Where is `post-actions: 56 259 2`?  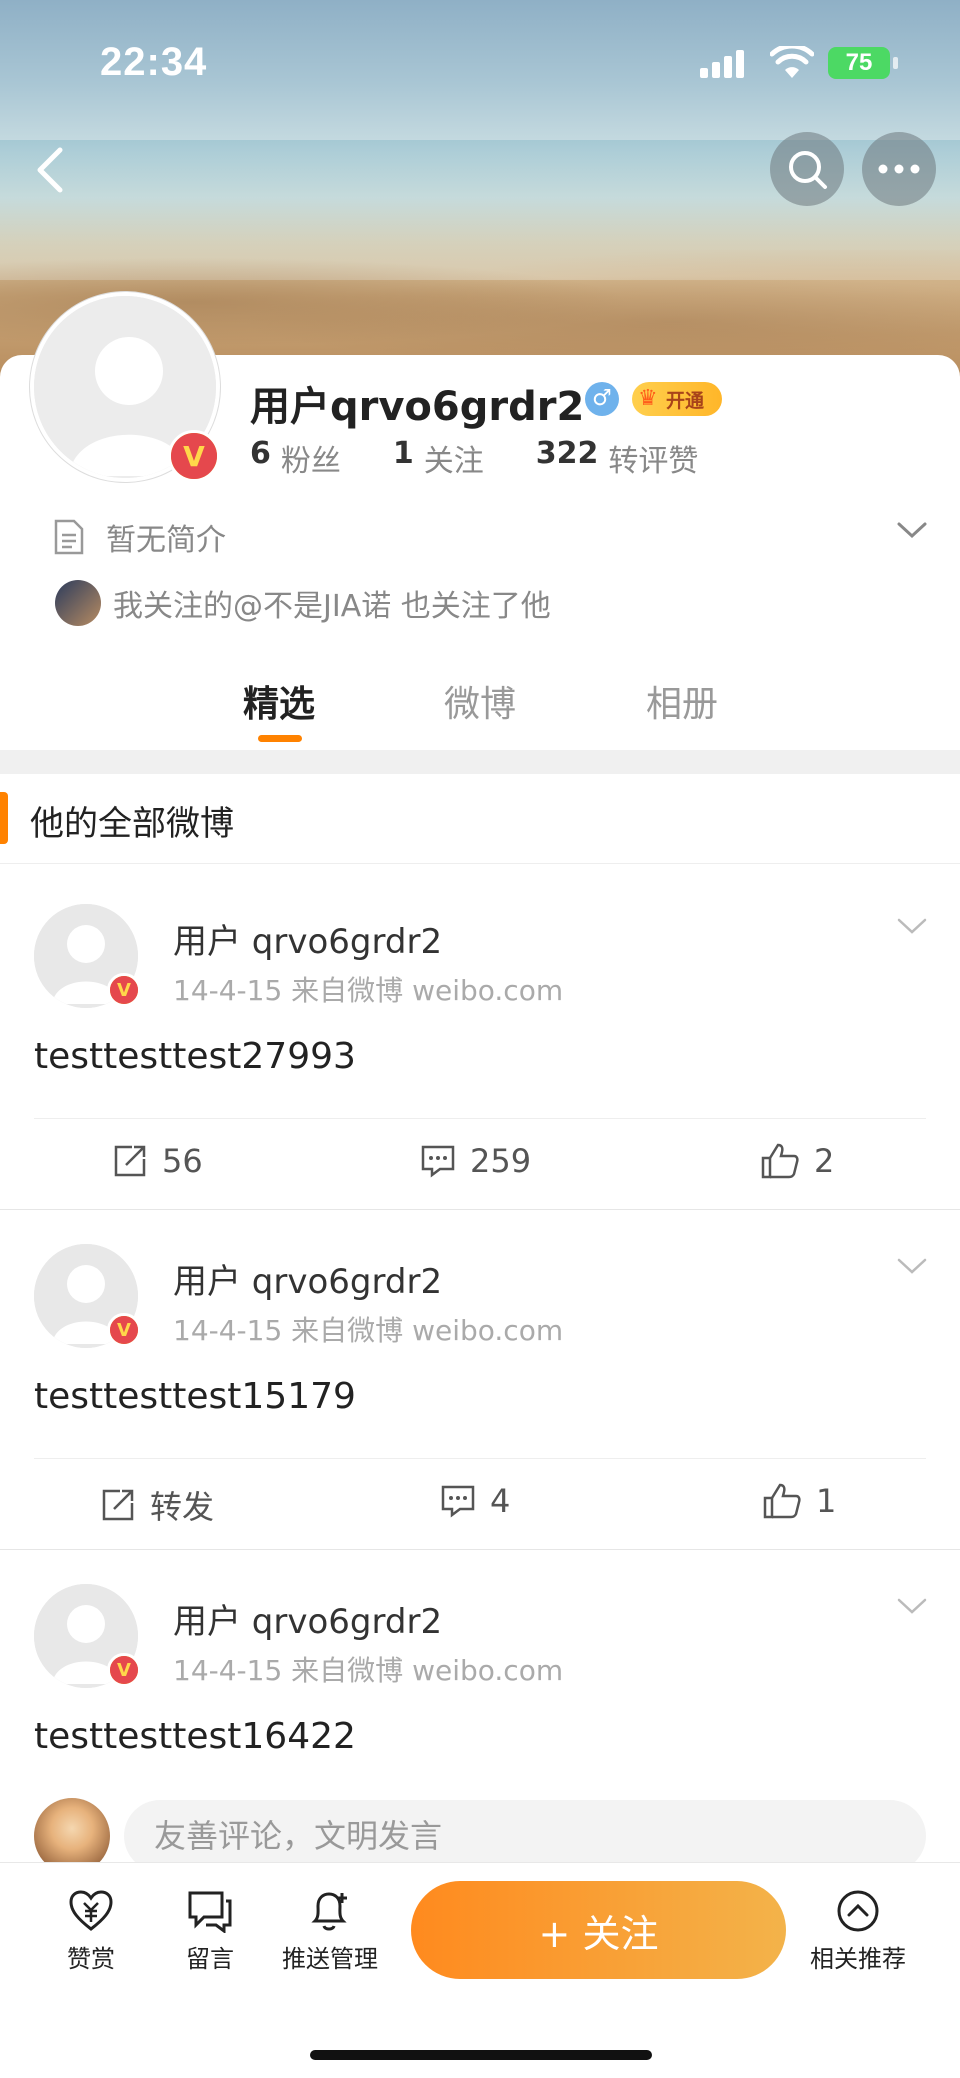
post-actions: 56 259 2 is located at coordinates (480, 1164).